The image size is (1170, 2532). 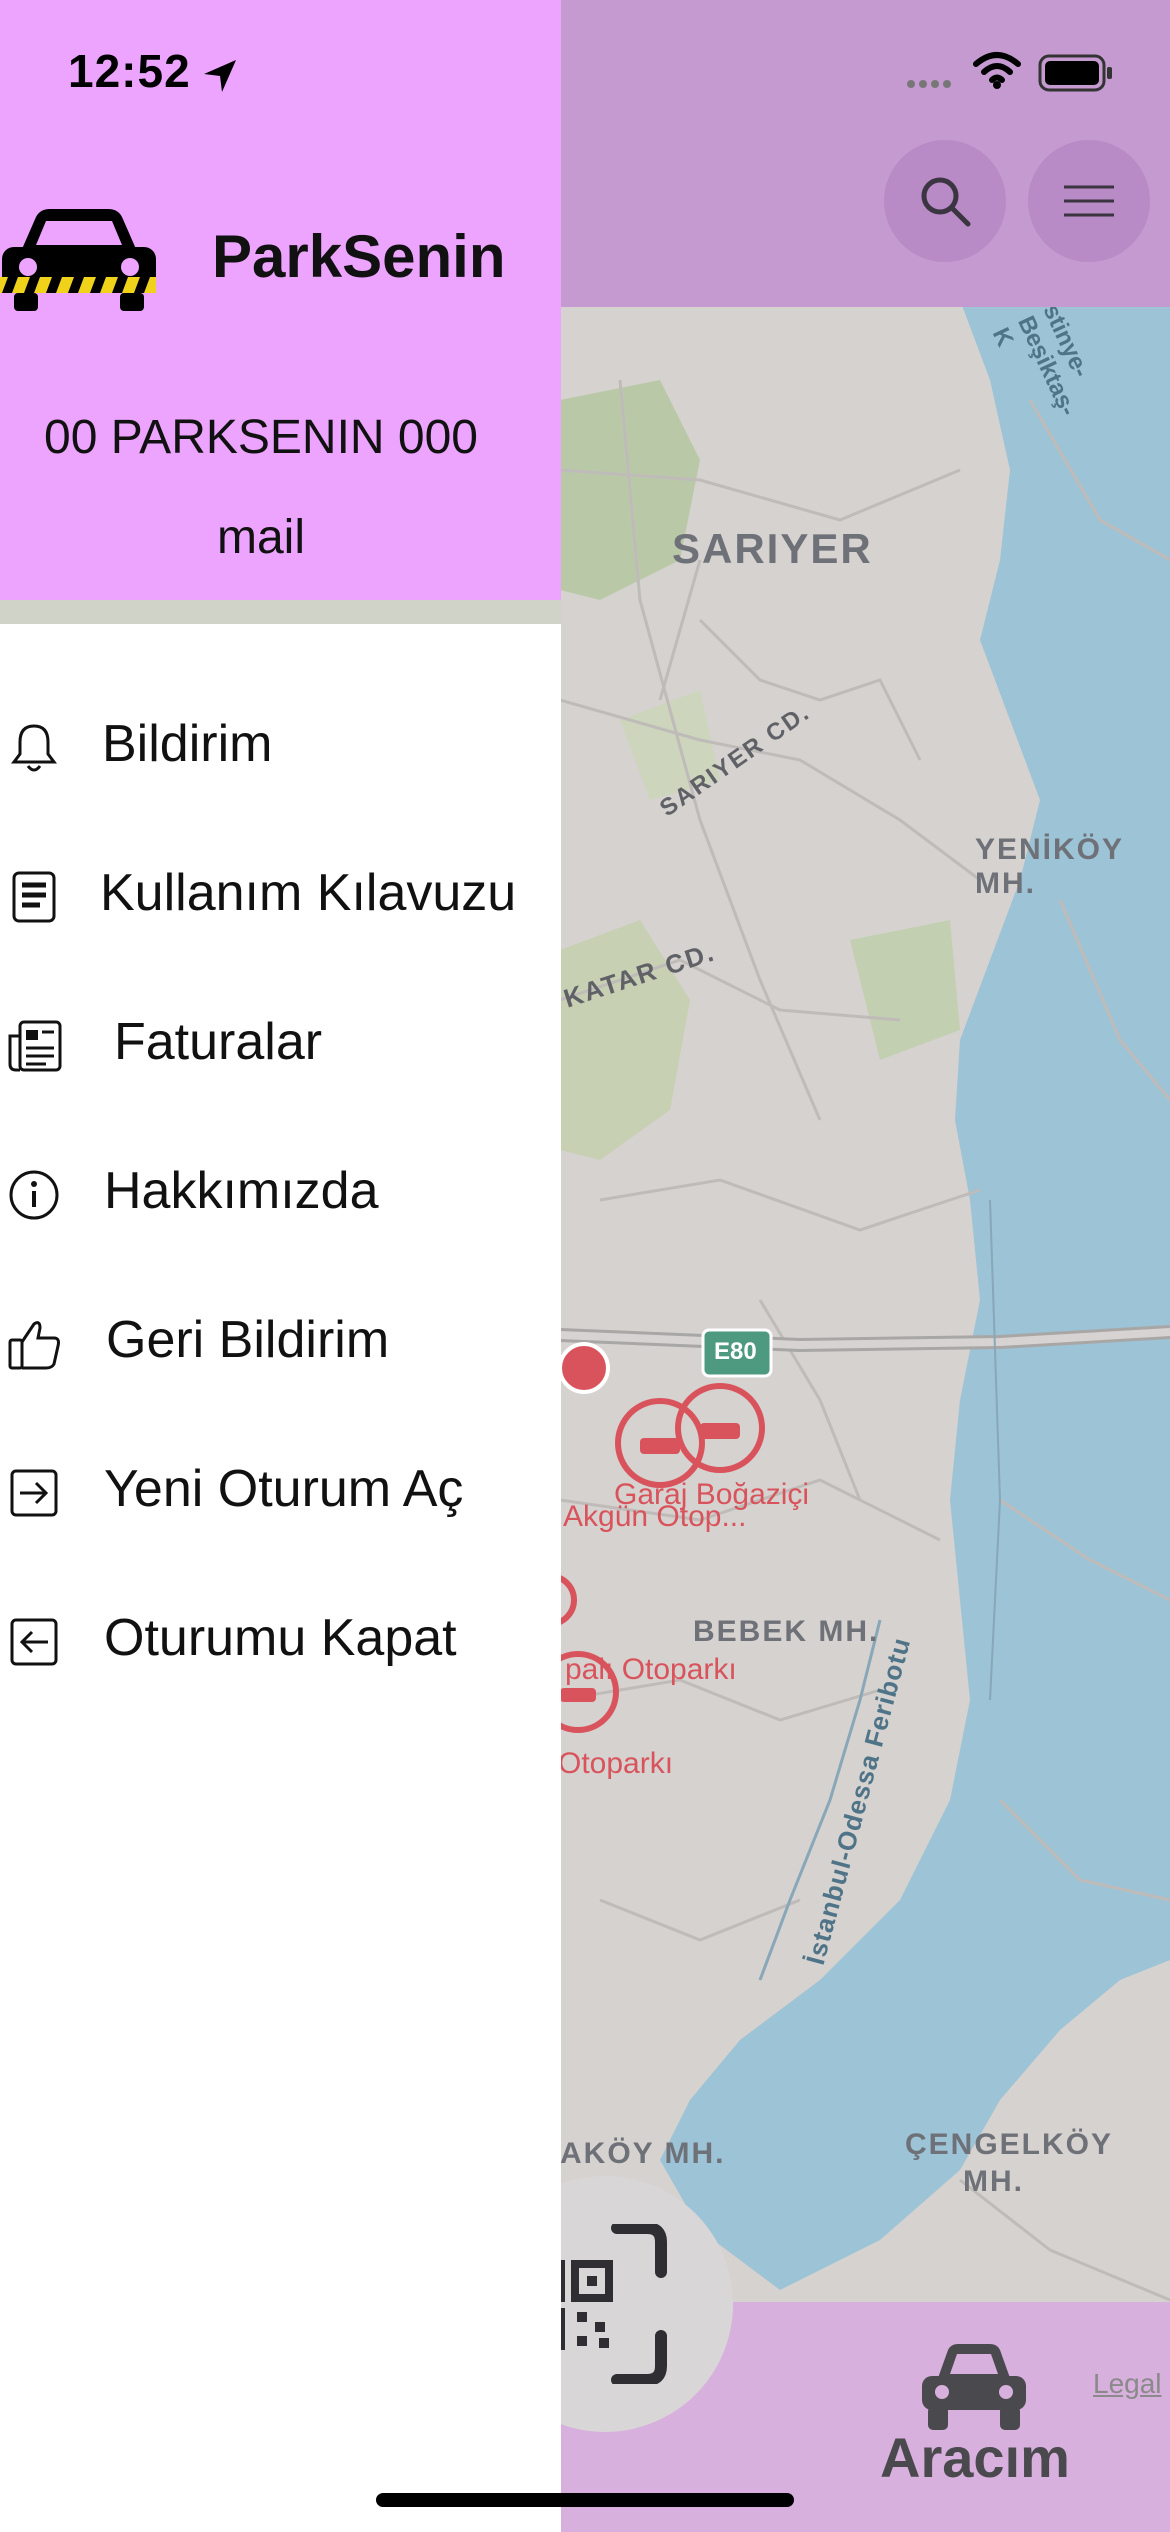 I want to click on map-label: BEBEK MH., so click(x=786, y=1631).